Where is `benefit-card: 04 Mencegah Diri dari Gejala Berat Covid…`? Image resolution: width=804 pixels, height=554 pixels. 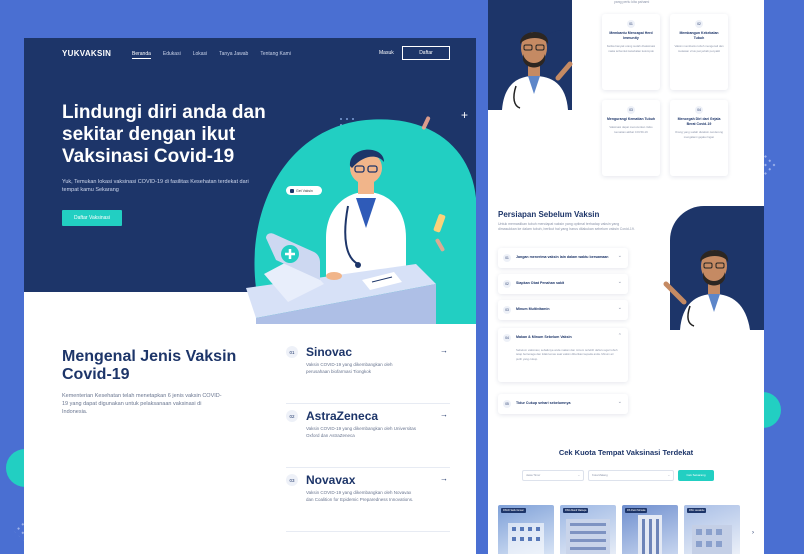
benefit-card: 04 Mencegah Diri dari Gejala Berat Covid… is located at coordinates (699, 138).